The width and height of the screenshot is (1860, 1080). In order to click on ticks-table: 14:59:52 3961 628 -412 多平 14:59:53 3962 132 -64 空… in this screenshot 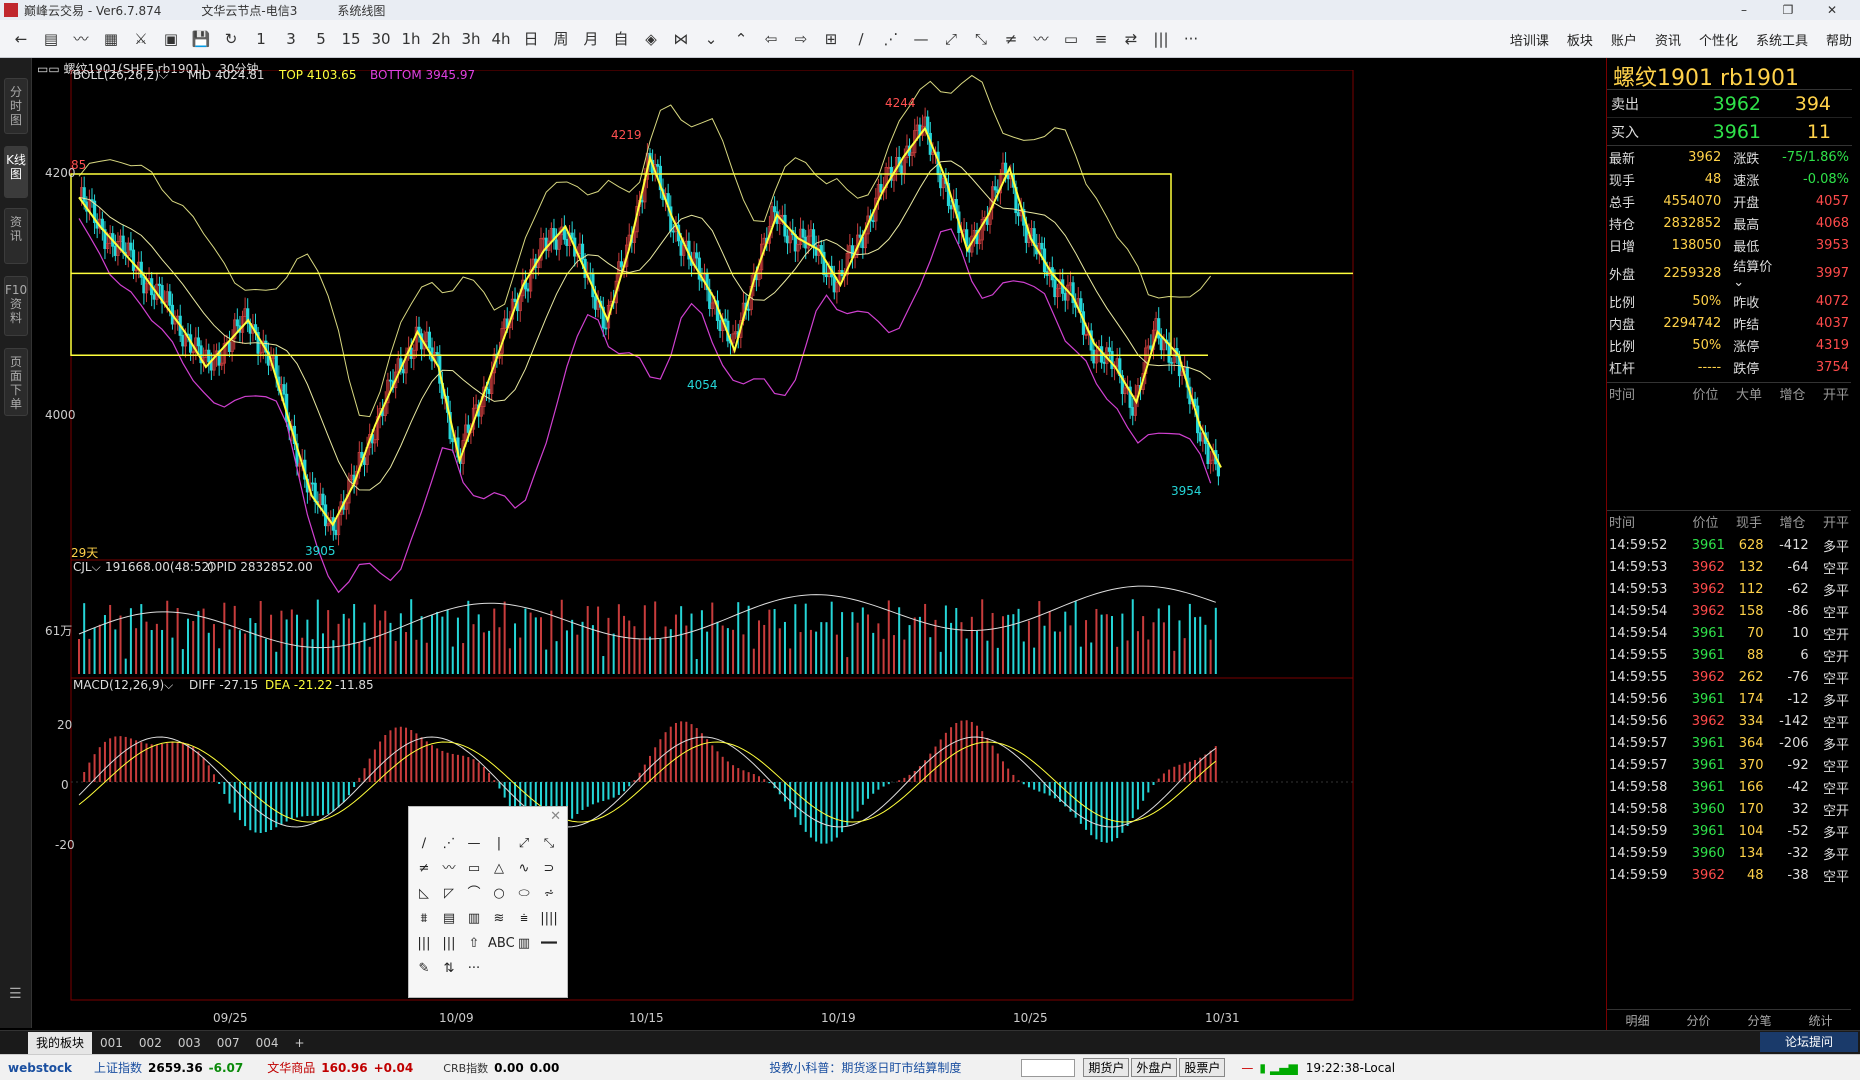, I will do `click(1729, 710)`.